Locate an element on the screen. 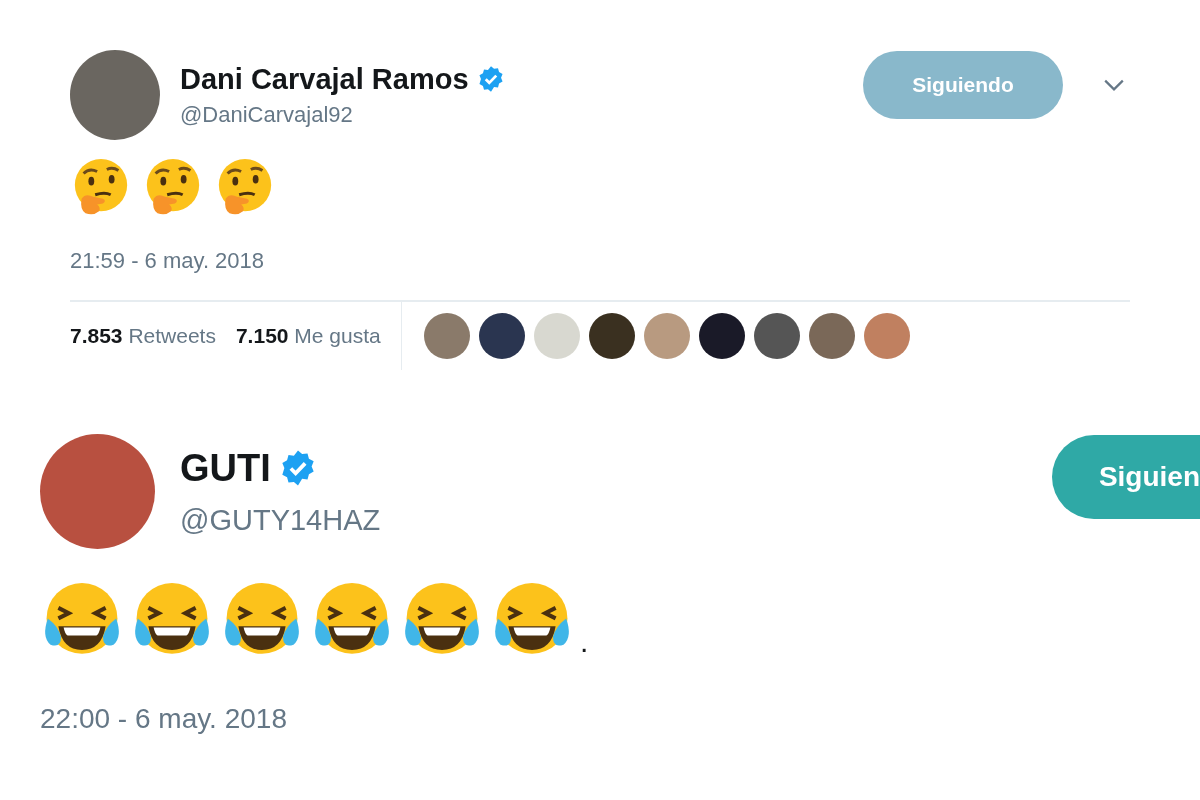 The width and height of the screenshot is (1200, 800). following-button: Siguien is located at coordinates (1125, 476).